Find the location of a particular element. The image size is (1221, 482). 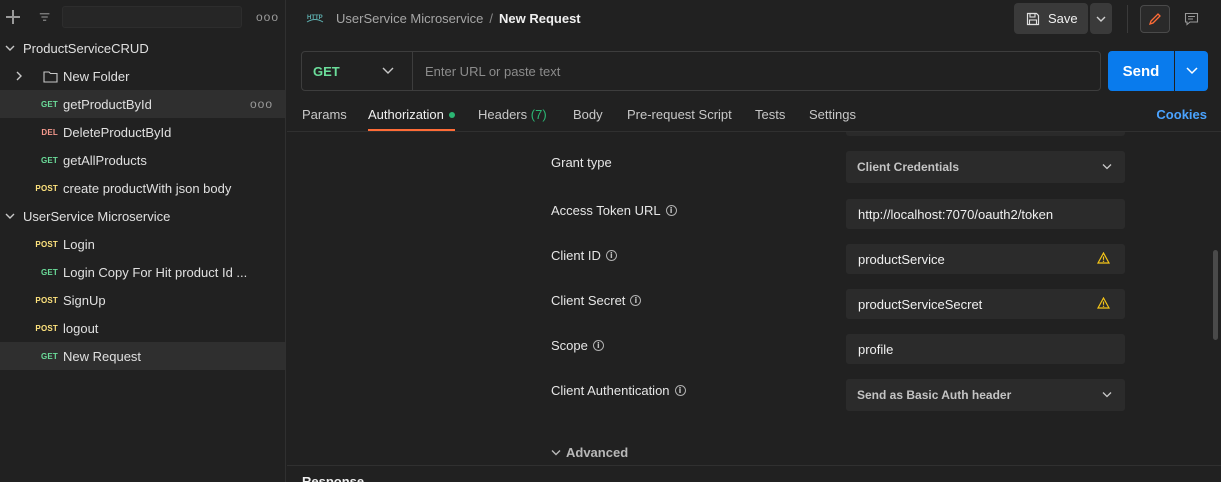

request-login: POST Login is located at coordinates (142, 244).